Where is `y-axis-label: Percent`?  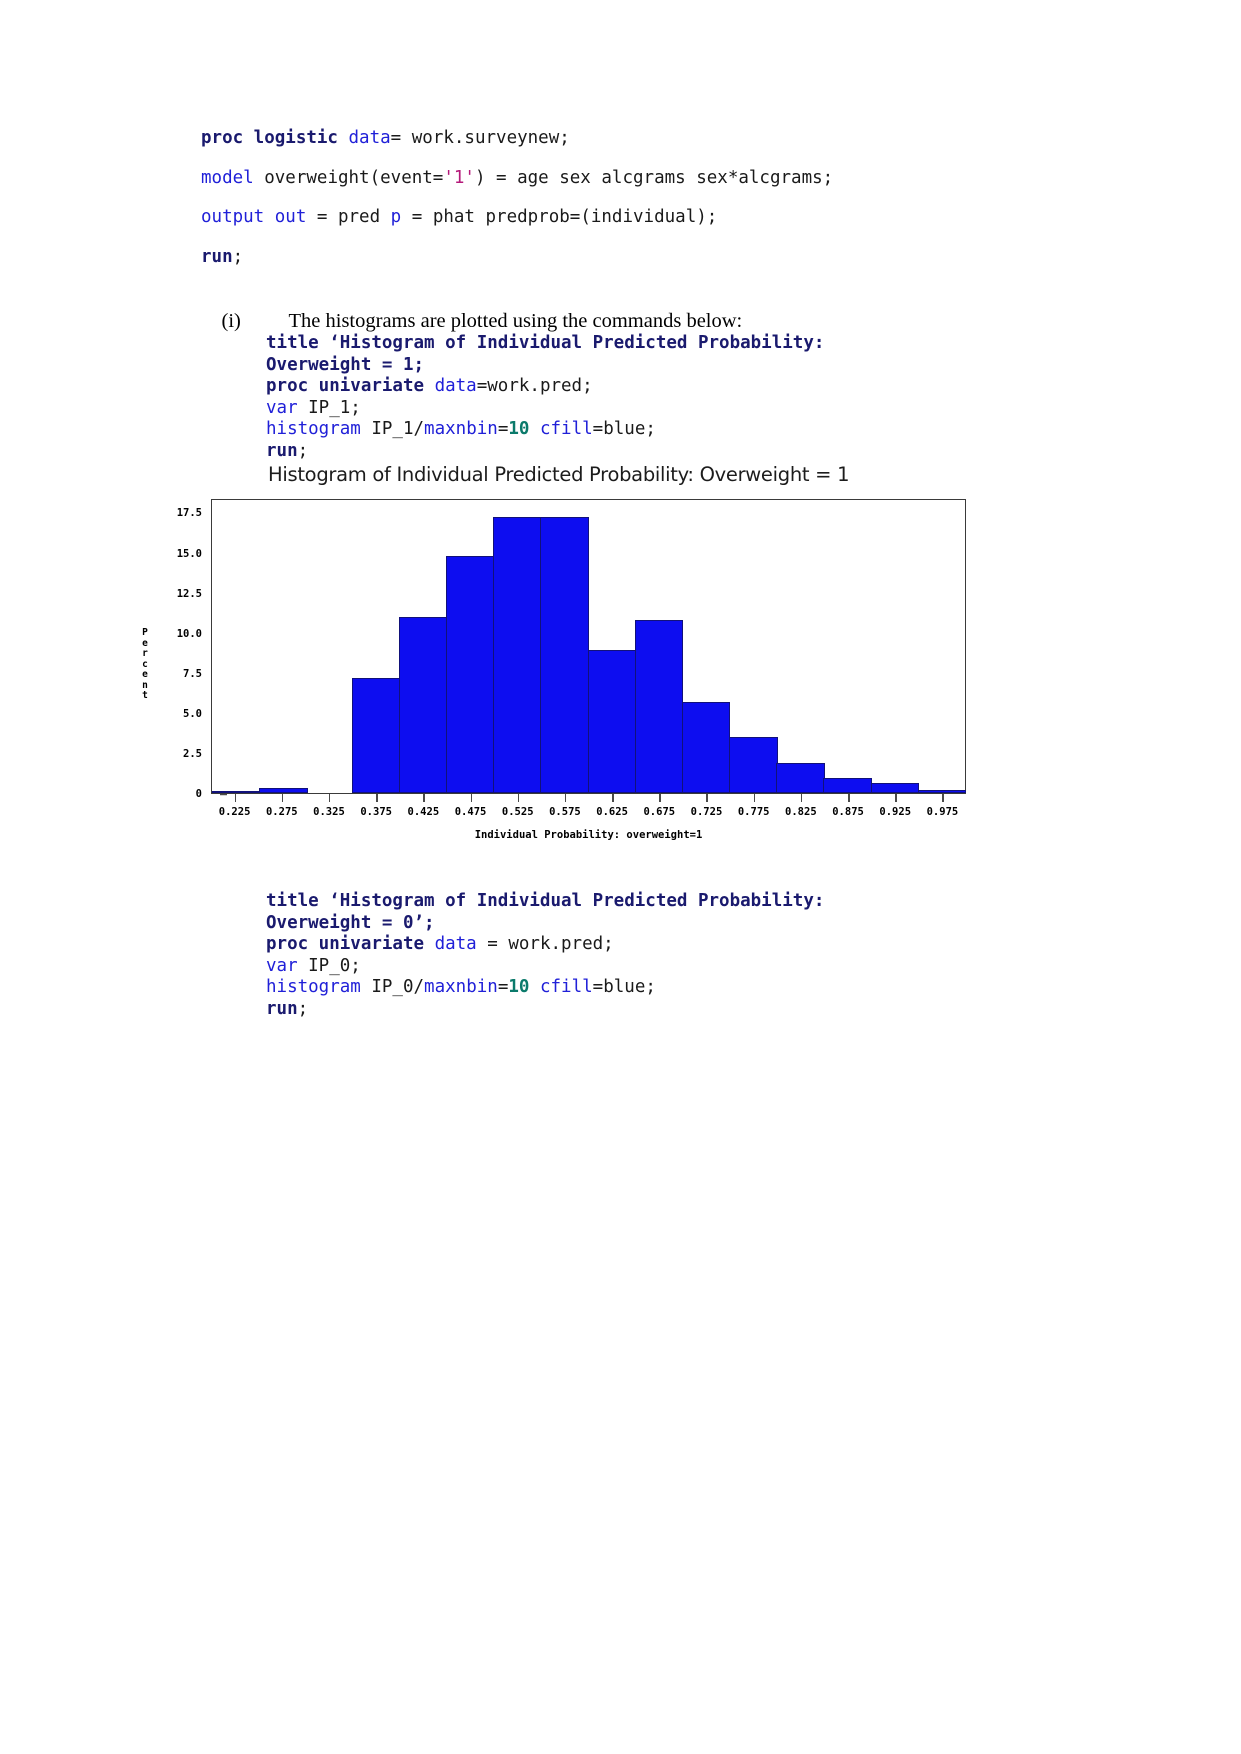
y-axis-label: Percent is located at coordinates (145, 664).